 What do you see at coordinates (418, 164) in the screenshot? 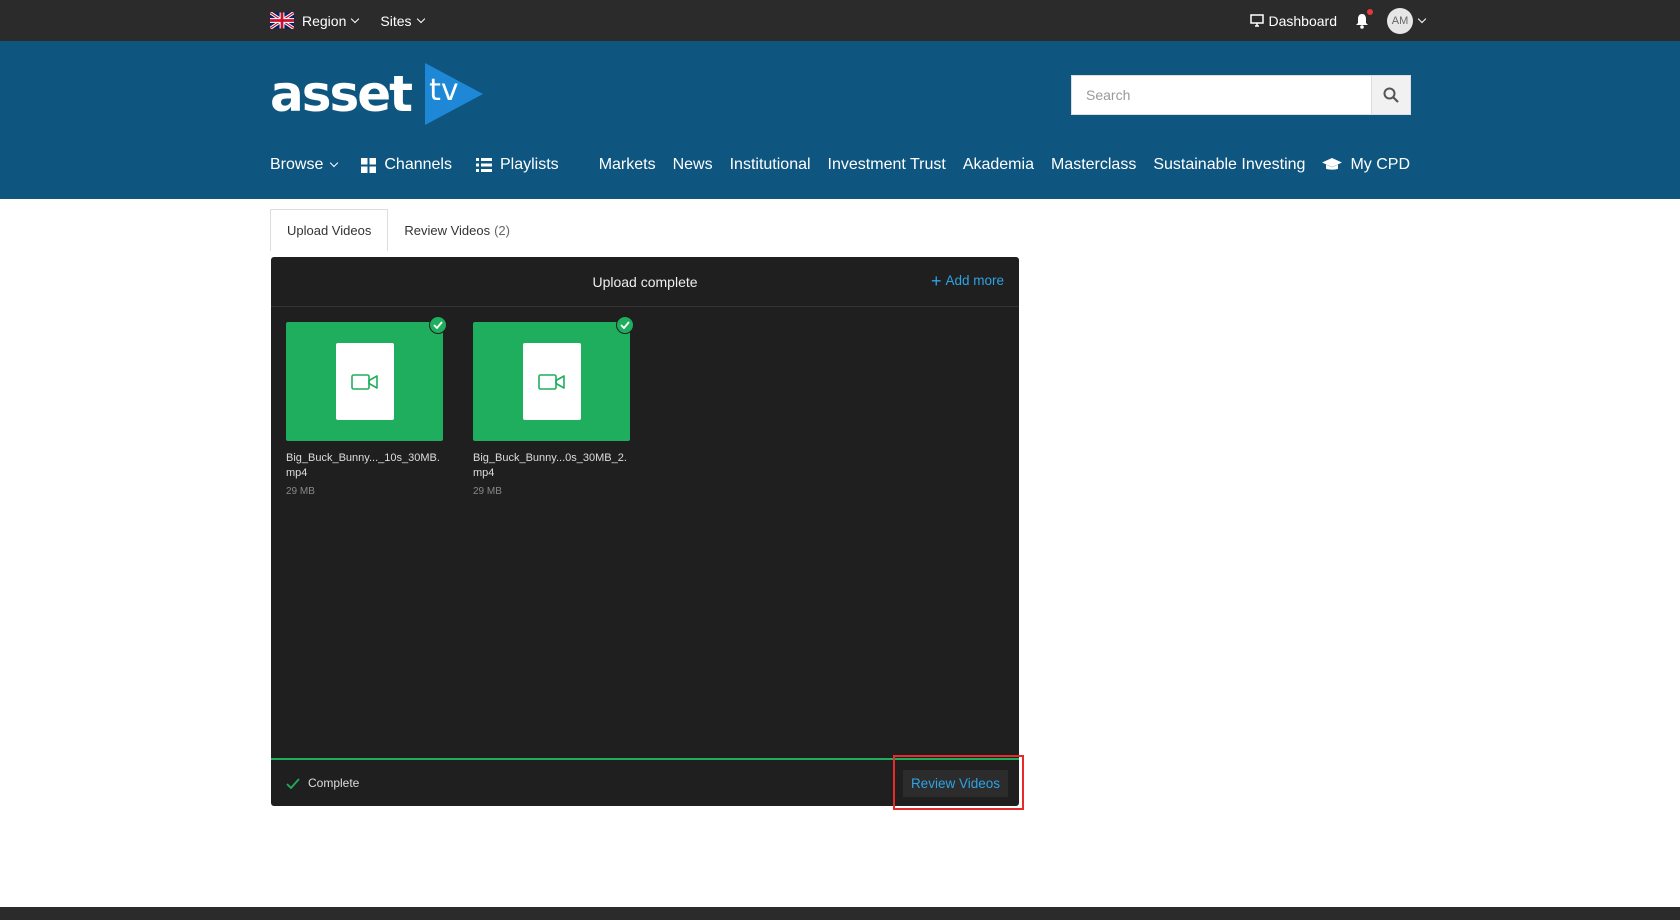
I see `nav-channels-label: Channels` at bounding box center [418, 164].